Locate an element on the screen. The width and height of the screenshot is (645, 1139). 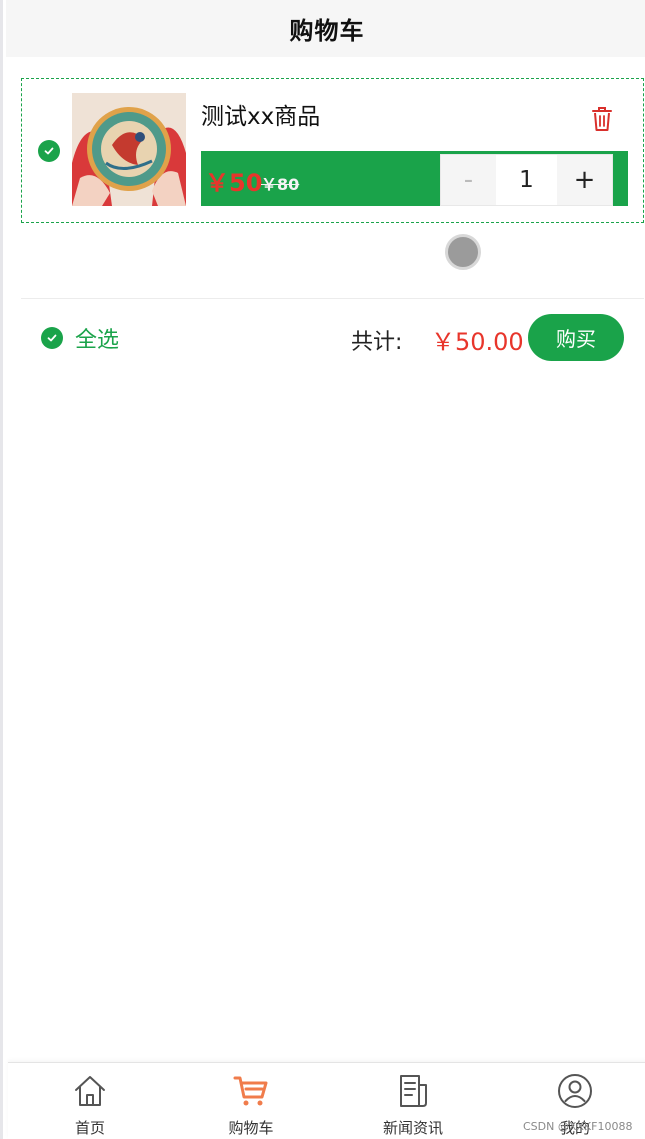
navigation-bar: 购物车 is located at coordinates (325, 28).